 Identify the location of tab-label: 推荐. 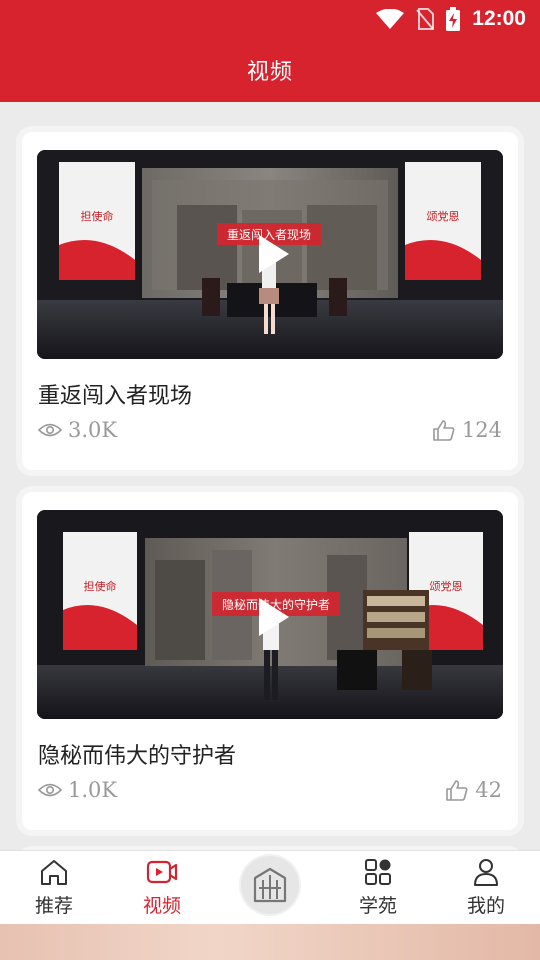
(53, 906).